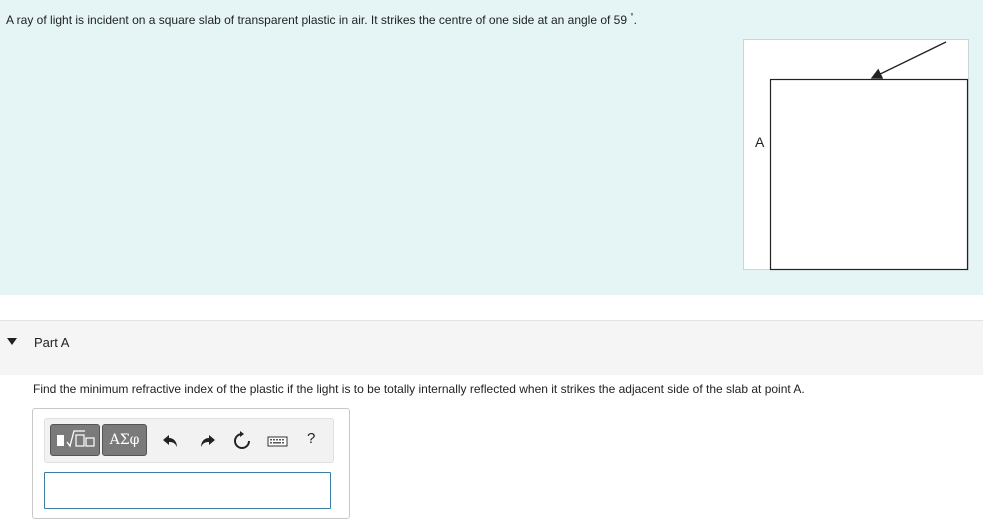 The height and width of the screenshot is (527, 991). What do you see at coordinates (191, 463) in the screenshot?
I see `answer-box: ΑΣφ ?` at bounding box center [191, 463].